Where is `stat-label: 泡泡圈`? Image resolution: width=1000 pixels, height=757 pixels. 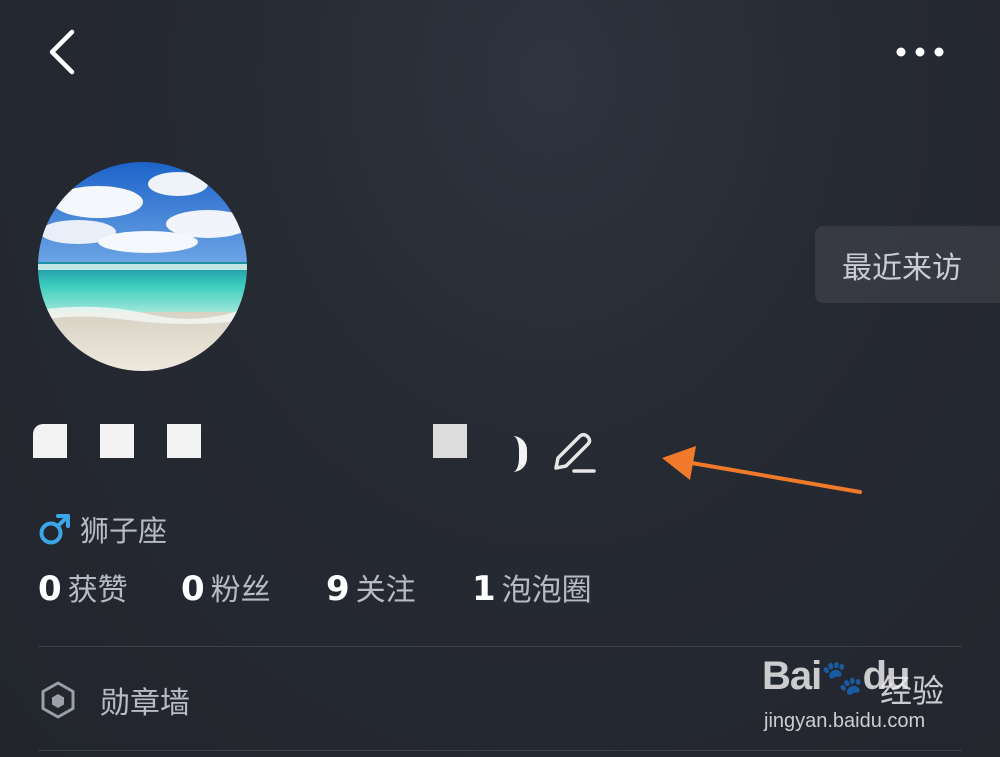
stat-label: 泡泡圈 is located at coordinates (546, 590).